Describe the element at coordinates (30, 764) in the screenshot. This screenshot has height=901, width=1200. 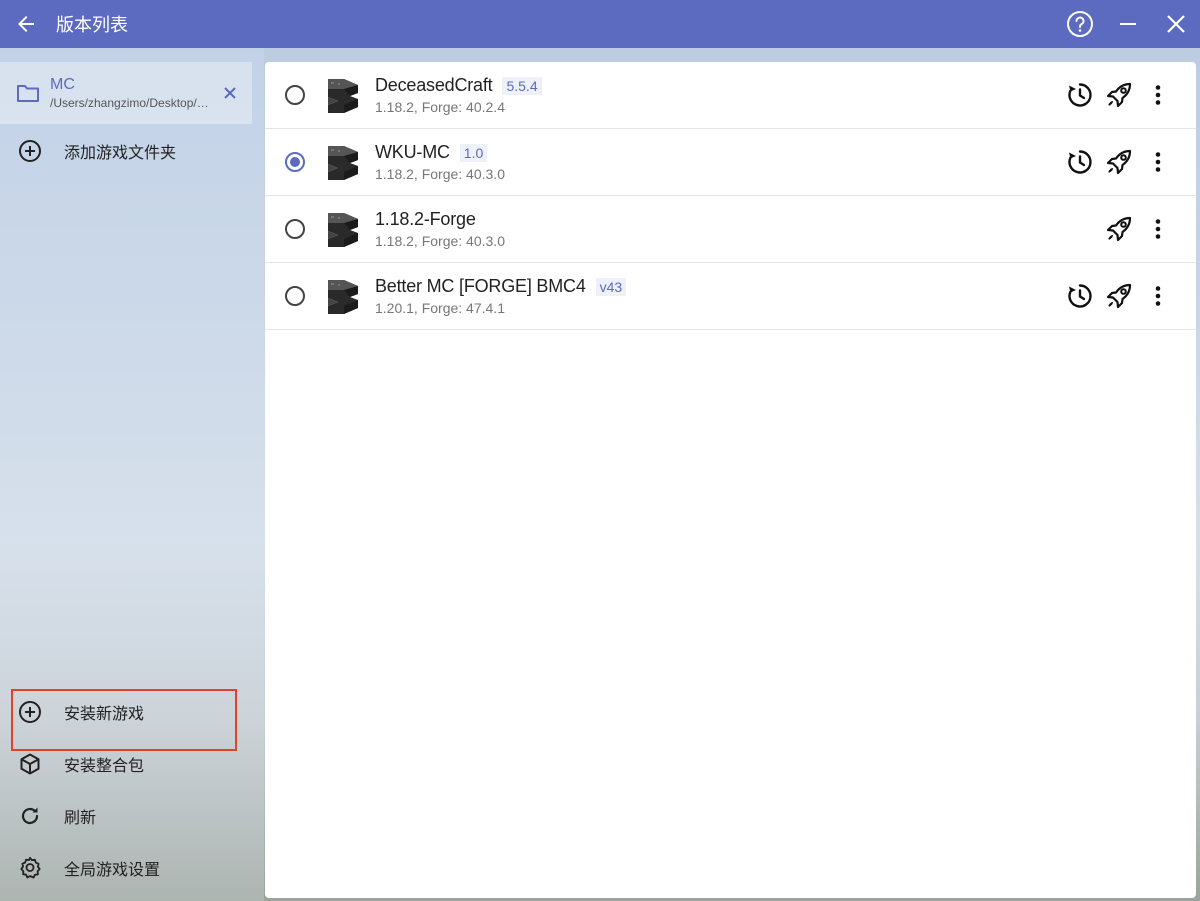
I see `package-icon` at that location.